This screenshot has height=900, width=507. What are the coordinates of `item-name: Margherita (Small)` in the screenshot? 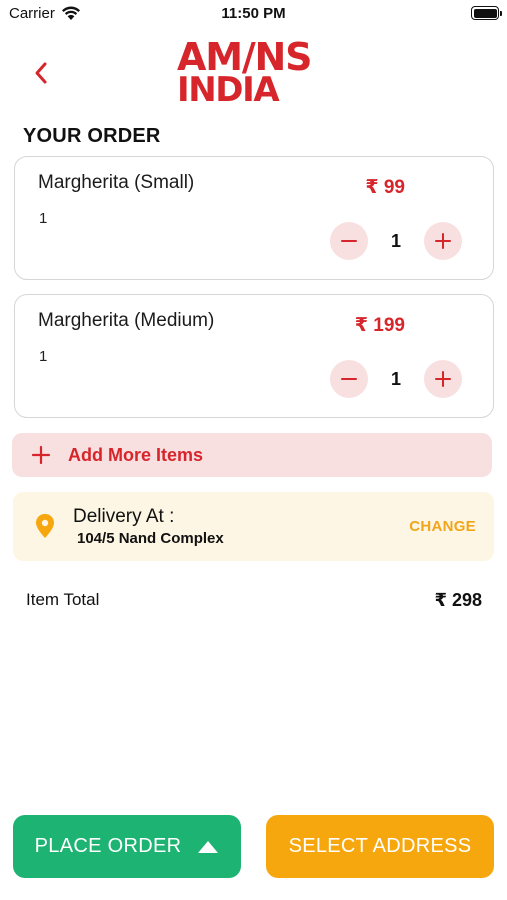 It's located at (116, 182).